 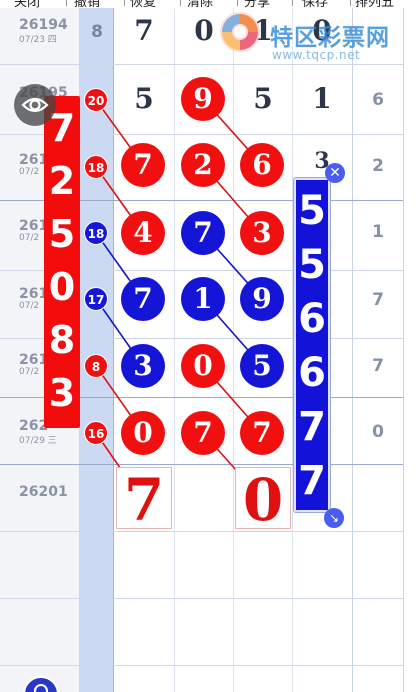 What do you see at coordinates (335, 173) in the screenshot?
I see `close-icon: ✕` at bounding box center [335, 173].